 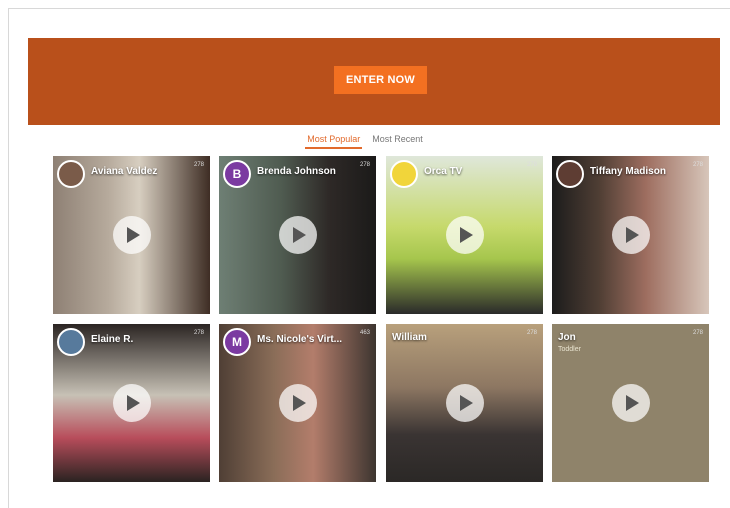 What do you see at coordinates (365, 141) in the screenshot?
I see `sort-tabs: Most Popular Most Recent` at bounding box center [365, 141].